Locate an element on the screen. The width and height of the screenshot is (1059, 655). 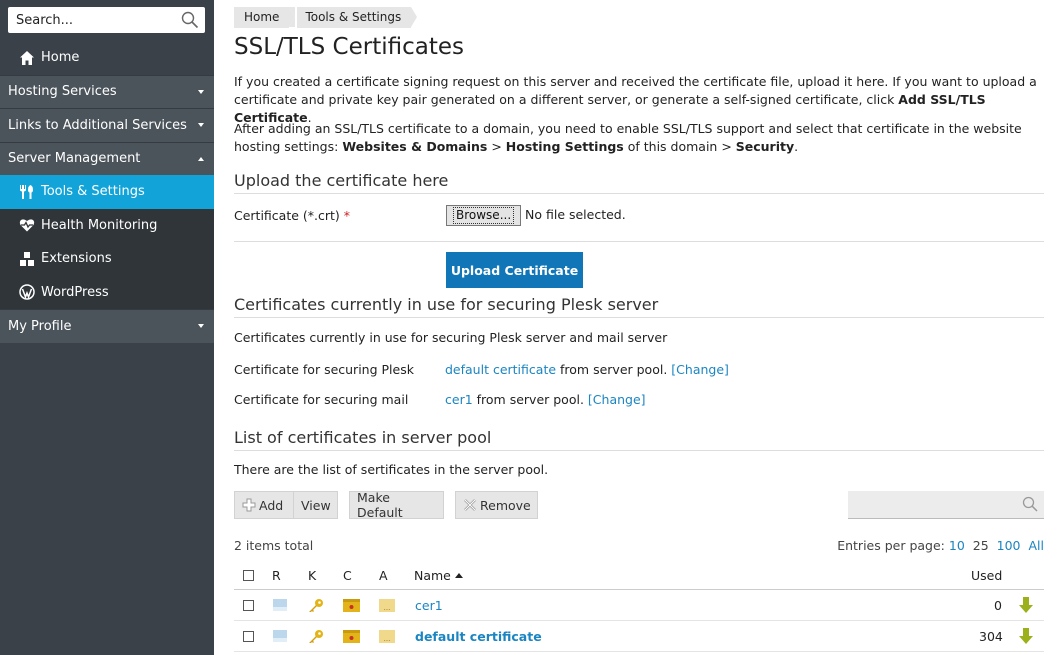
sidebar-item-tools-settings: Tools & Settings is located at coordinates (107, 192).